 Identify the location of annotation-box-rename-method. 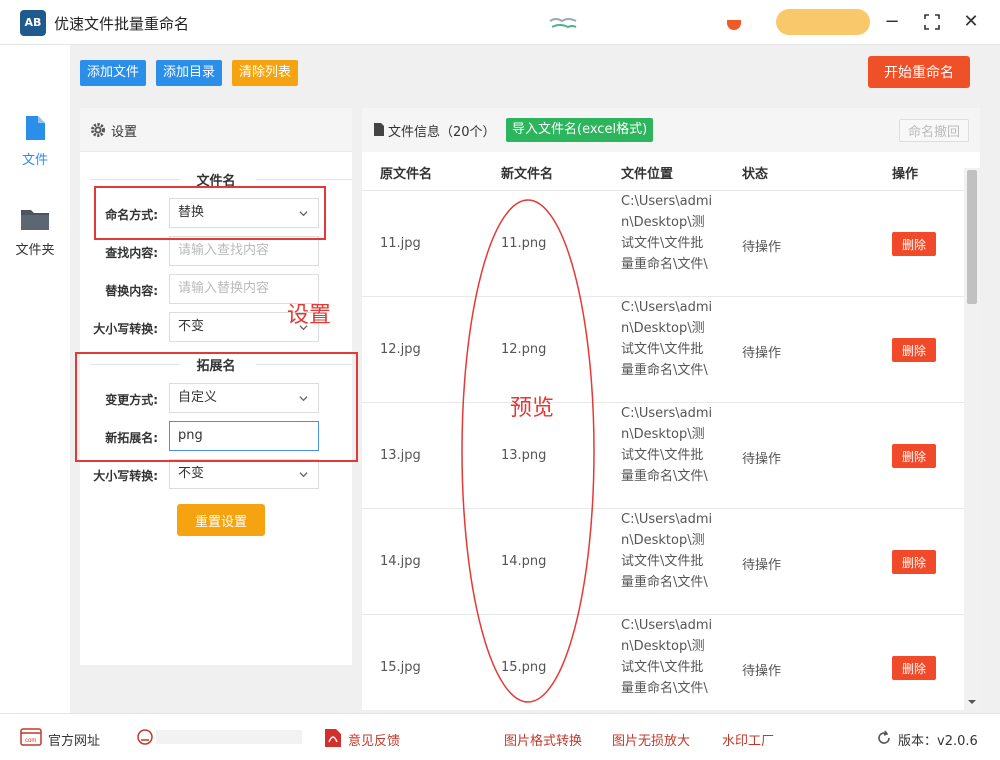
(210, 213).